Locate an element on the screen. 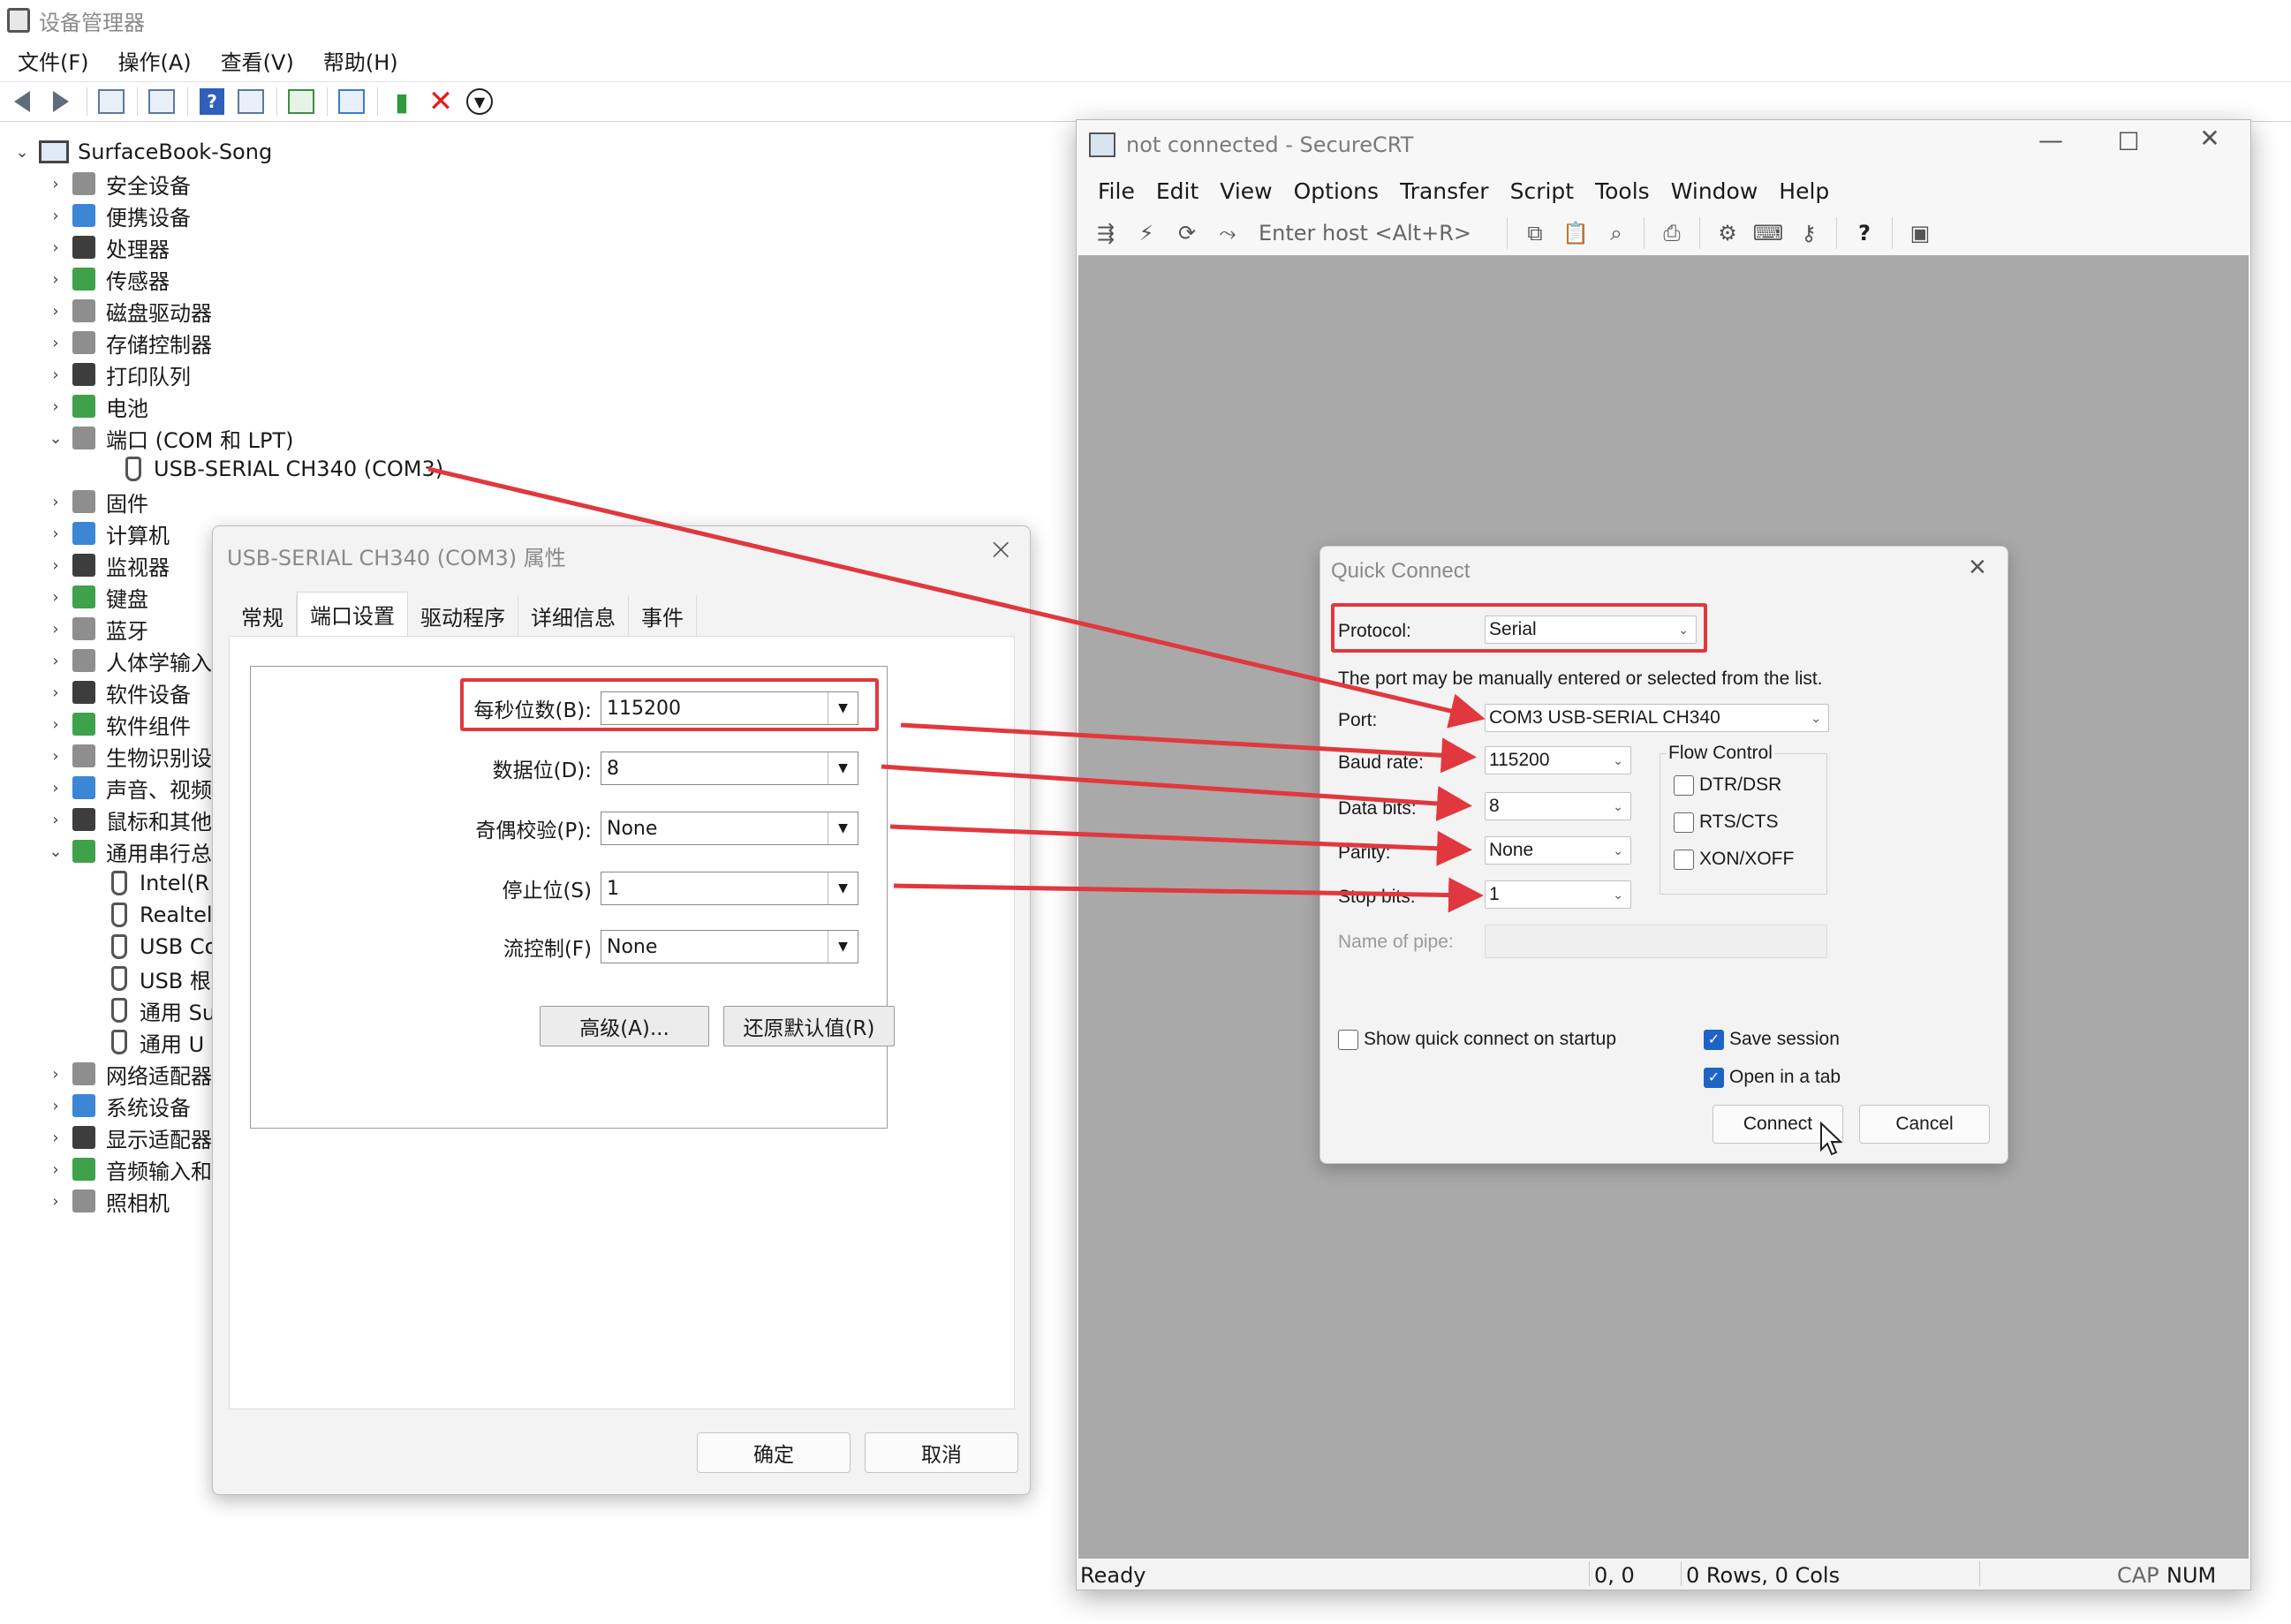 The height and width of the screenshot is (1624, 2291). tree-category: ⌄ 端口 (COM 和 LPT) is located at coordinates (169, 438).